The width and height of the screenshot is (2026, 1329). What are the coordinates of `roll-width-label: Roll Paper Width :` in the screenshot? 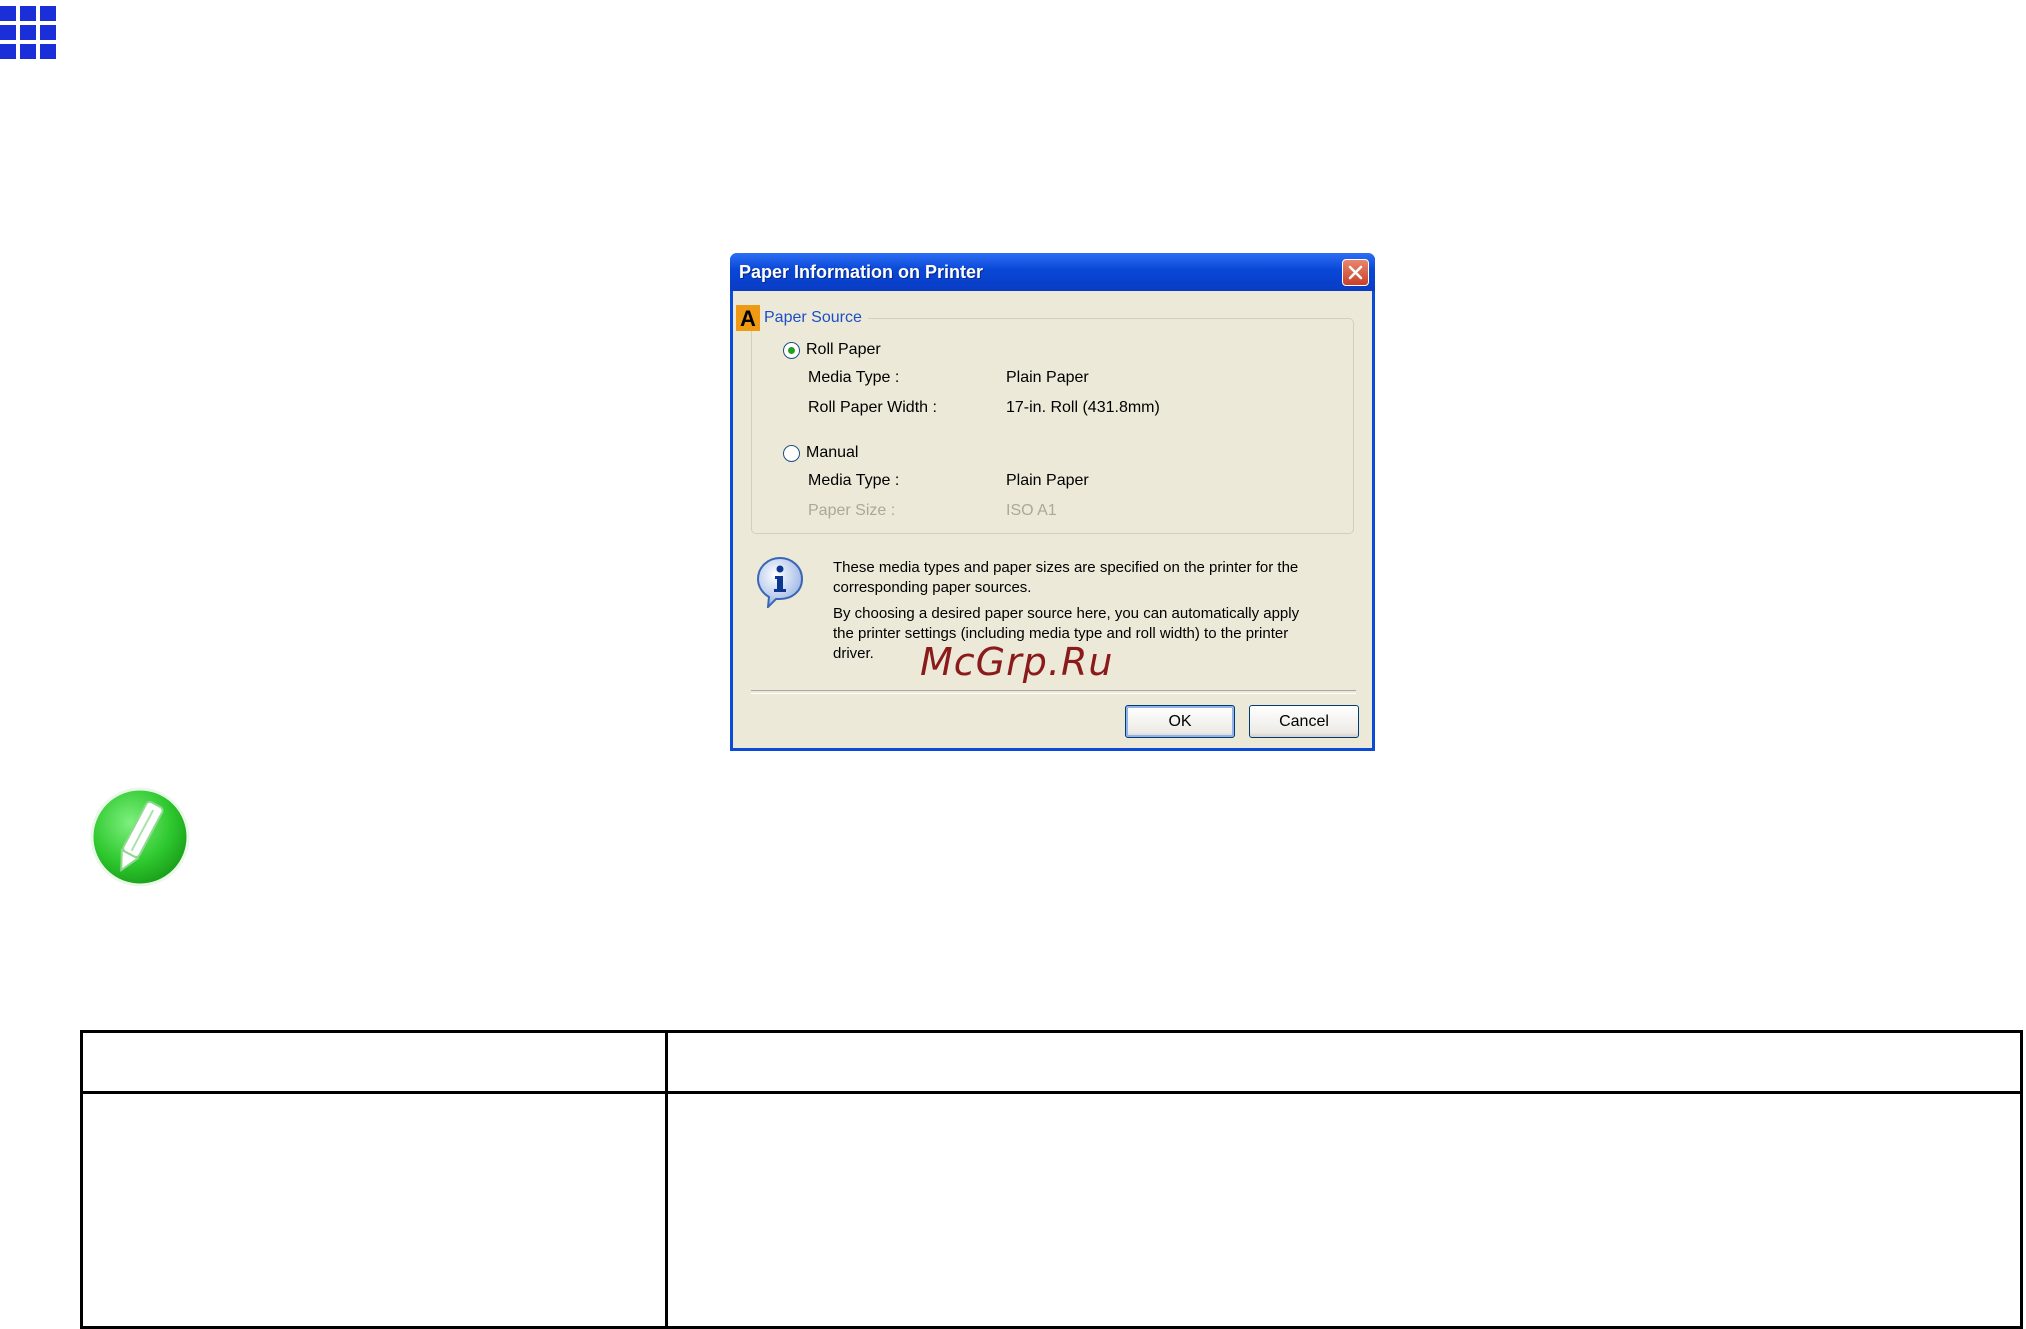 It's located at (872, 407).